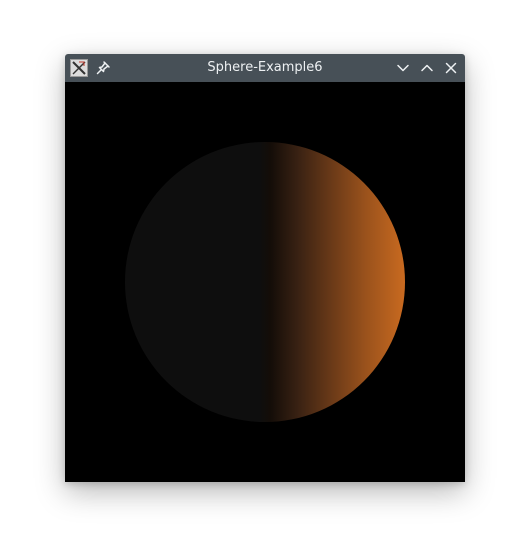  Describe the element at coordinates (265, 68) in the screenshot. I see `title-bar: Sphere-Example6` at that location.